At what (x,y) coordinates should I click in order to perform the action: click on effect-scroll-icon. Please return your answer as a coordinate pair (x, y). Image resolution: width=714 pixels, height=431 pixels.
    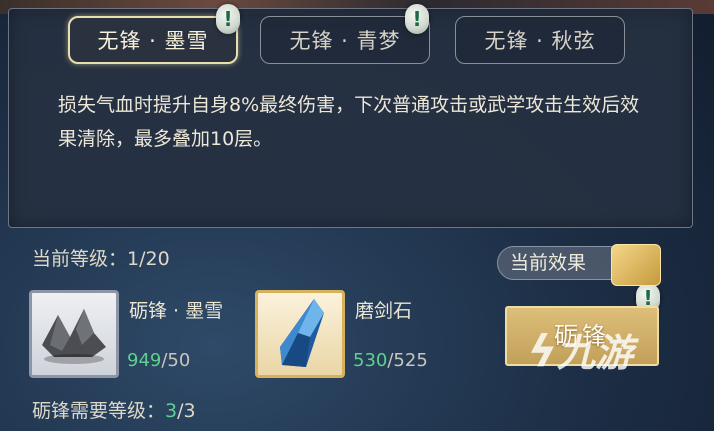
    Looking at the image, I should click on (636, 265).